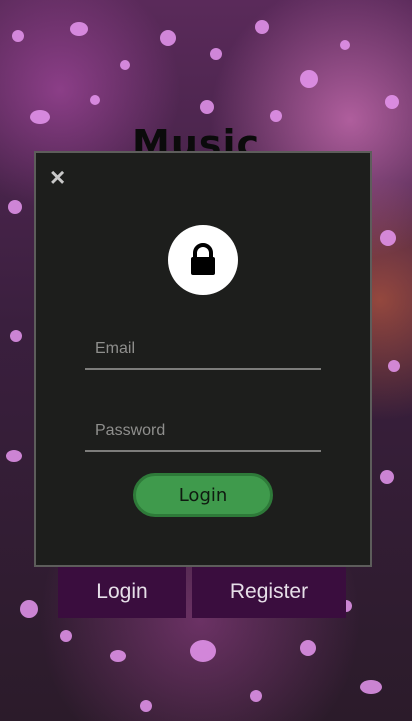 Image resolution: width=412 pixels, height=721 pixels. Describe the element at coordinates (60, 177) in the screenshot. I see `close-icon: ×` at that location.